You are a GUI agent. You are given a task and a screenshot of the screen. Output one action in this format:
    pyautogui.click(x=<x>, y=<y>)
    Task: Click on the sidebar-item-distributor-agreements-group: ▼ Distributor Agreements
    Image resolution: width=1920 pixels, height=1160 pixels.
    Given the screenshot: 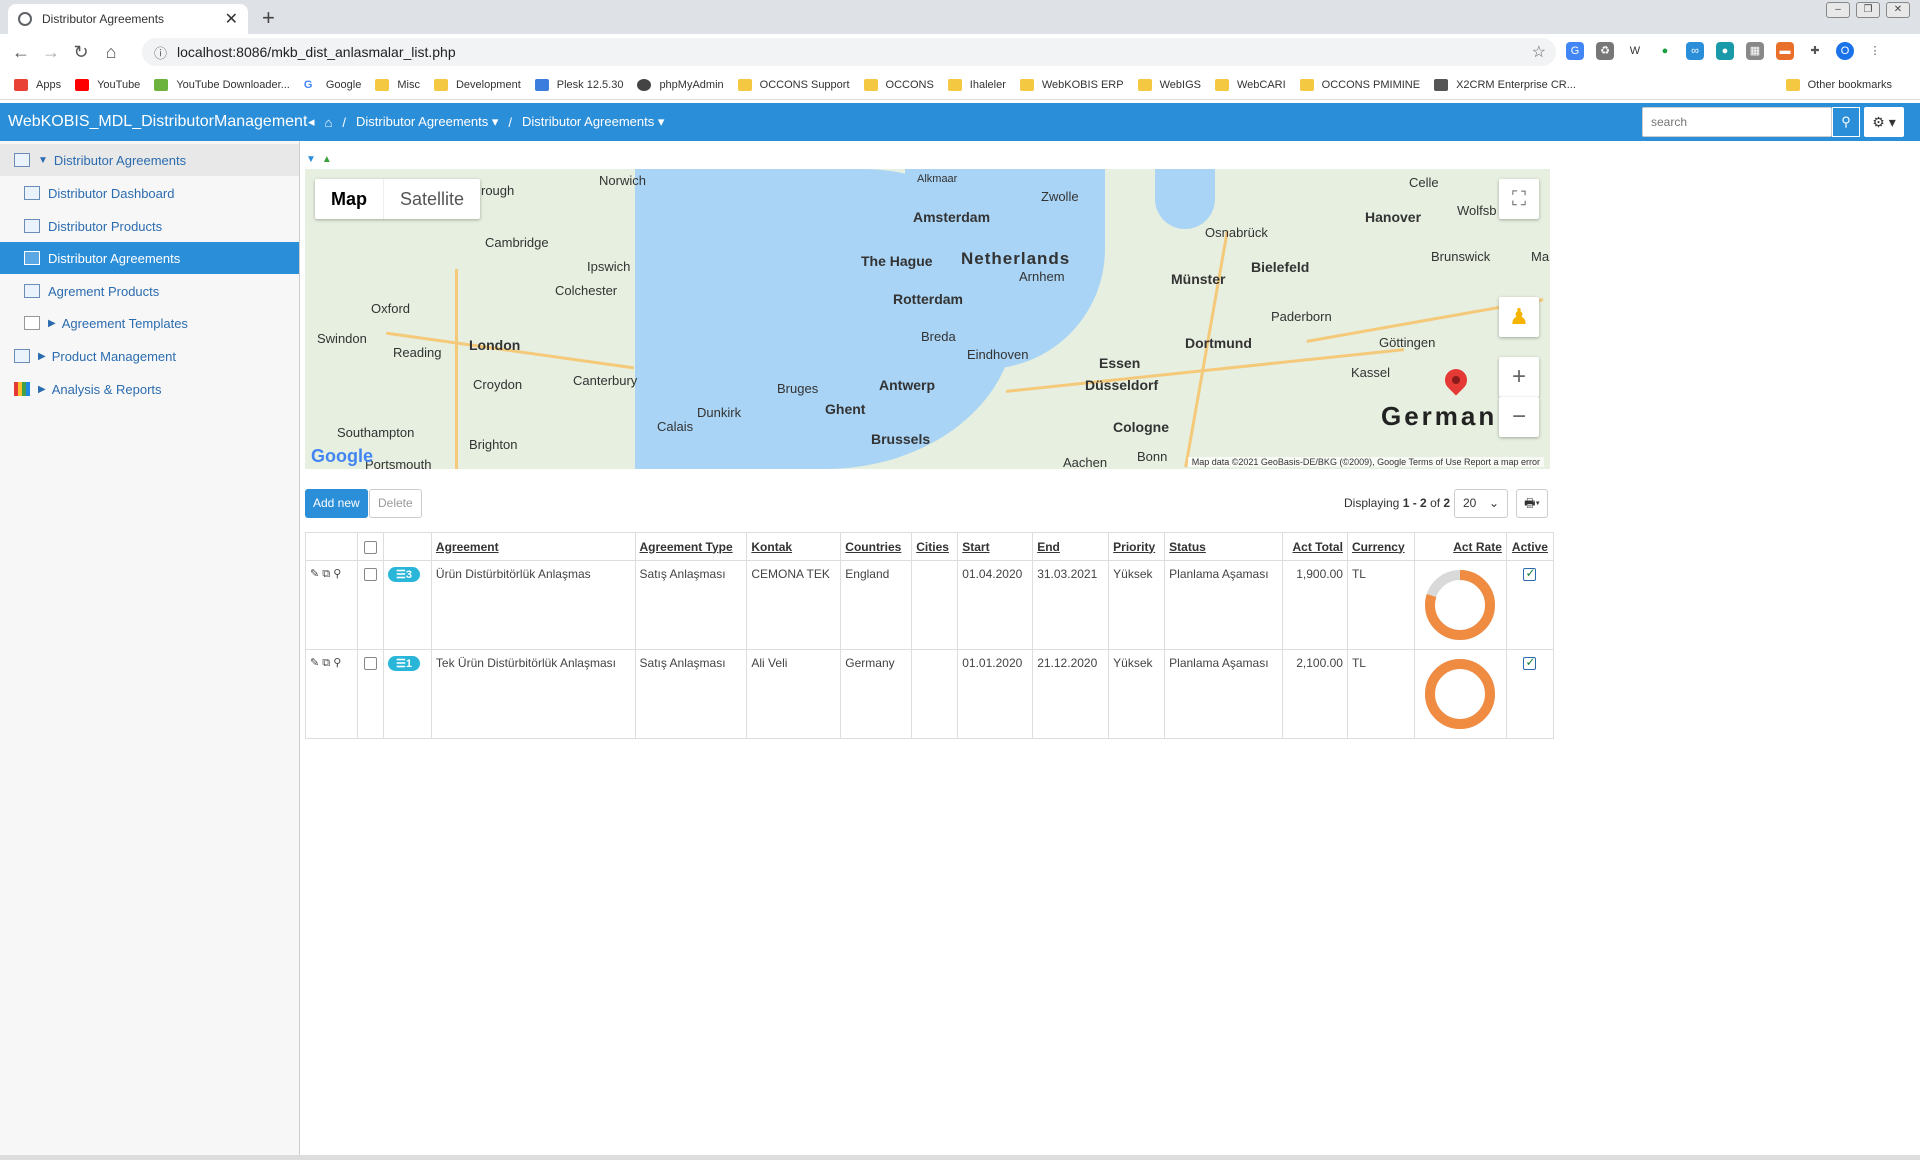 What is the action you would take?
    pyautogui.click(x=149, y=160)
    